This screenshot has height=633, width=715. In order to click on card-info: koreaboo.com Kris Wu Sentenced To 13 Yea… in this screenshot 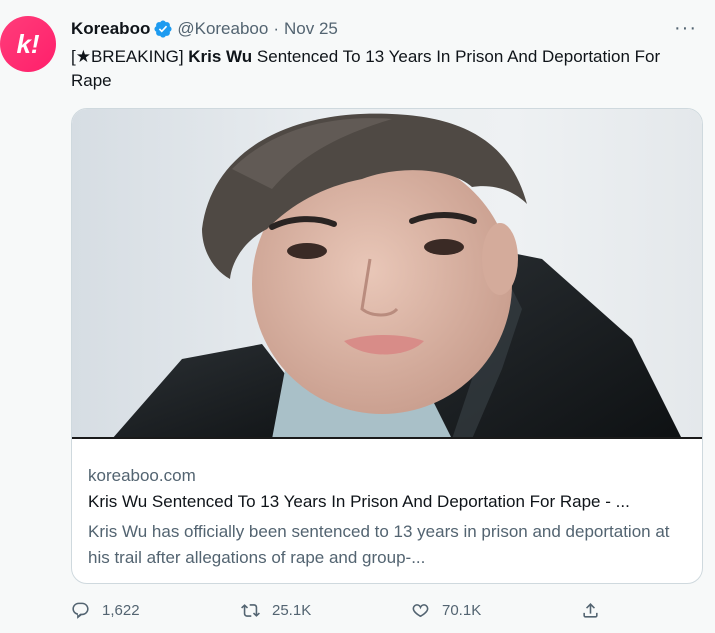, I will do `click(387, 518)`.